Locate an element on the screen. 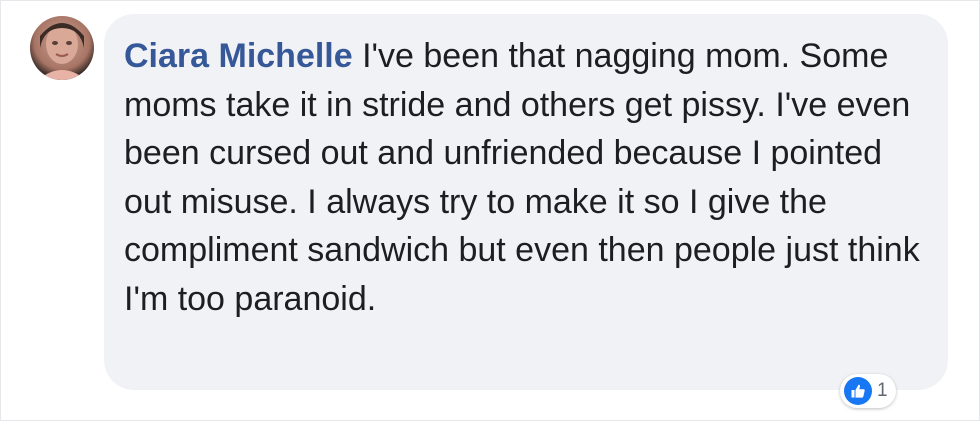 The image size is (980, 421). like-icon is located at coordinates (858, 391).